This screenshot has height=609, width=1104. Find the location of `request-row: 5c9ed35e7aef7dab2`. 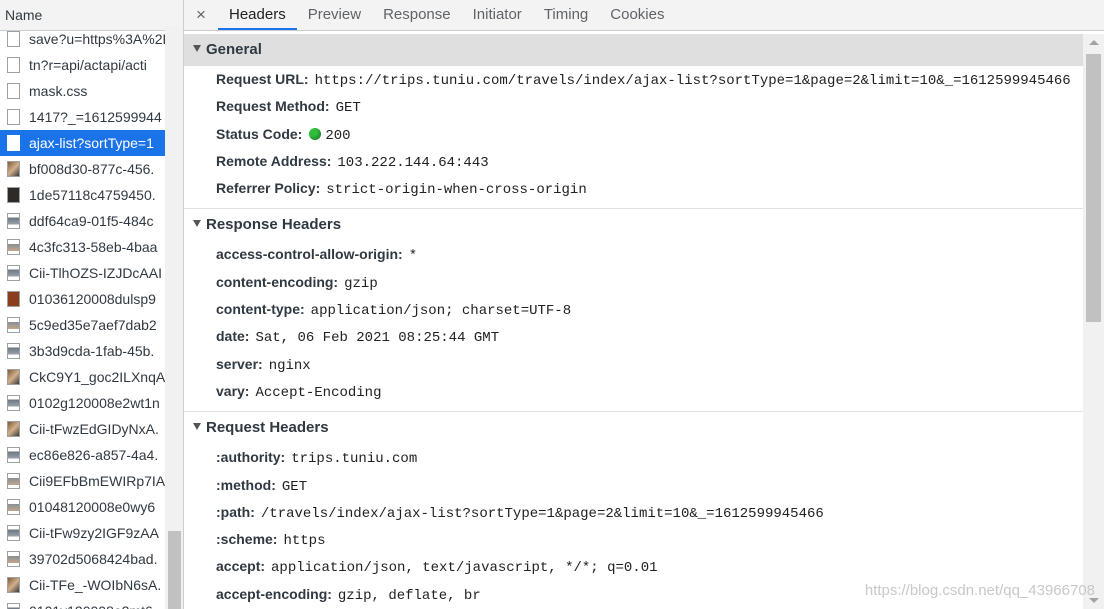

request-row: 5c9ed35e7aef7dab2 is located at coordinates (82, 325).